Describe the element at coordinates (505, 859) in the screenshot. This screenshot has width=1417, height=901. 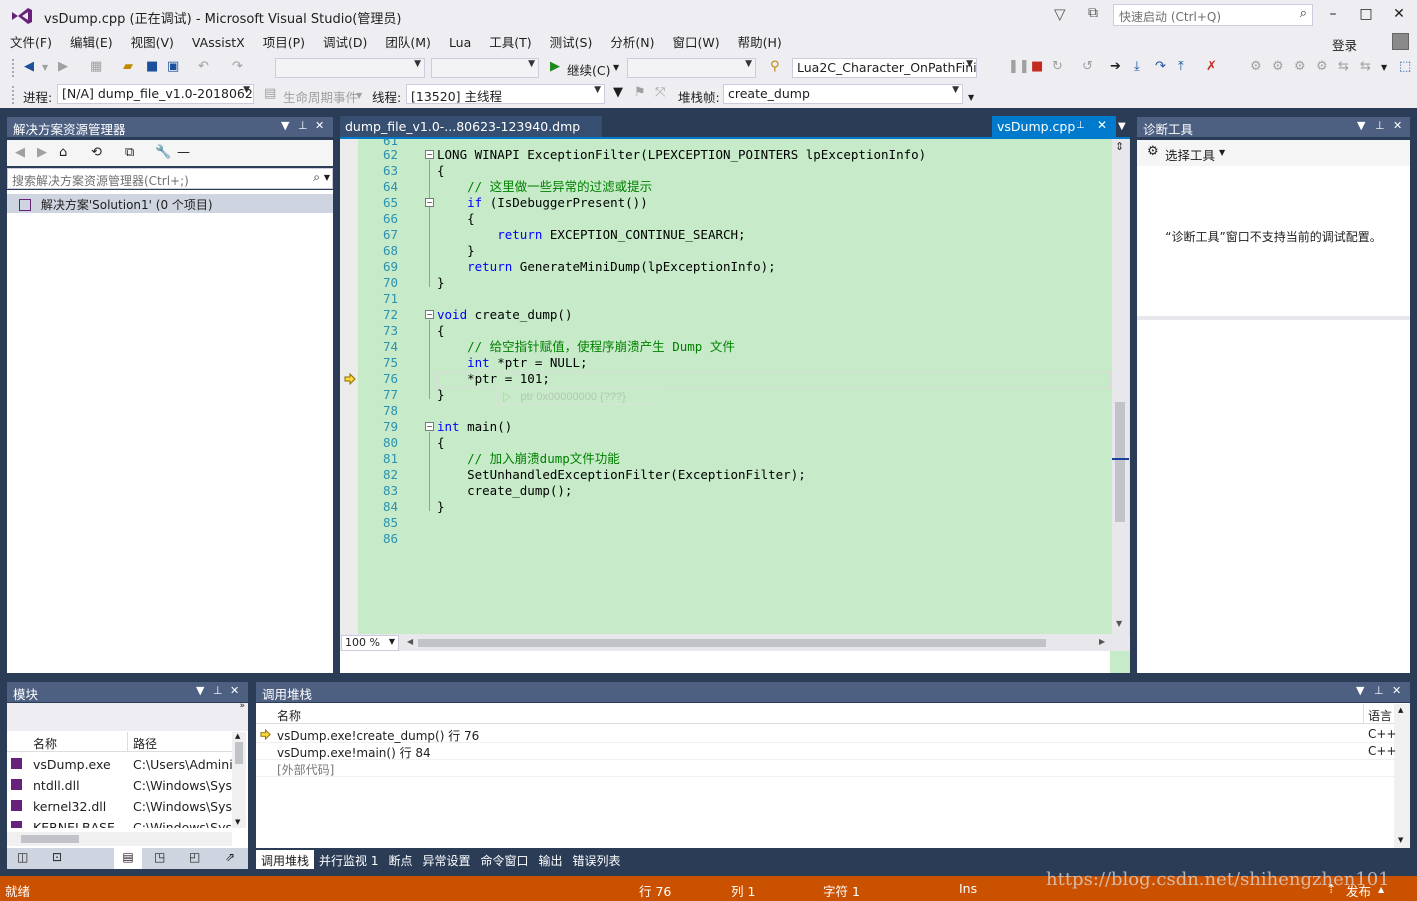
I see `tab-command-window: 命令窗口` at that location.